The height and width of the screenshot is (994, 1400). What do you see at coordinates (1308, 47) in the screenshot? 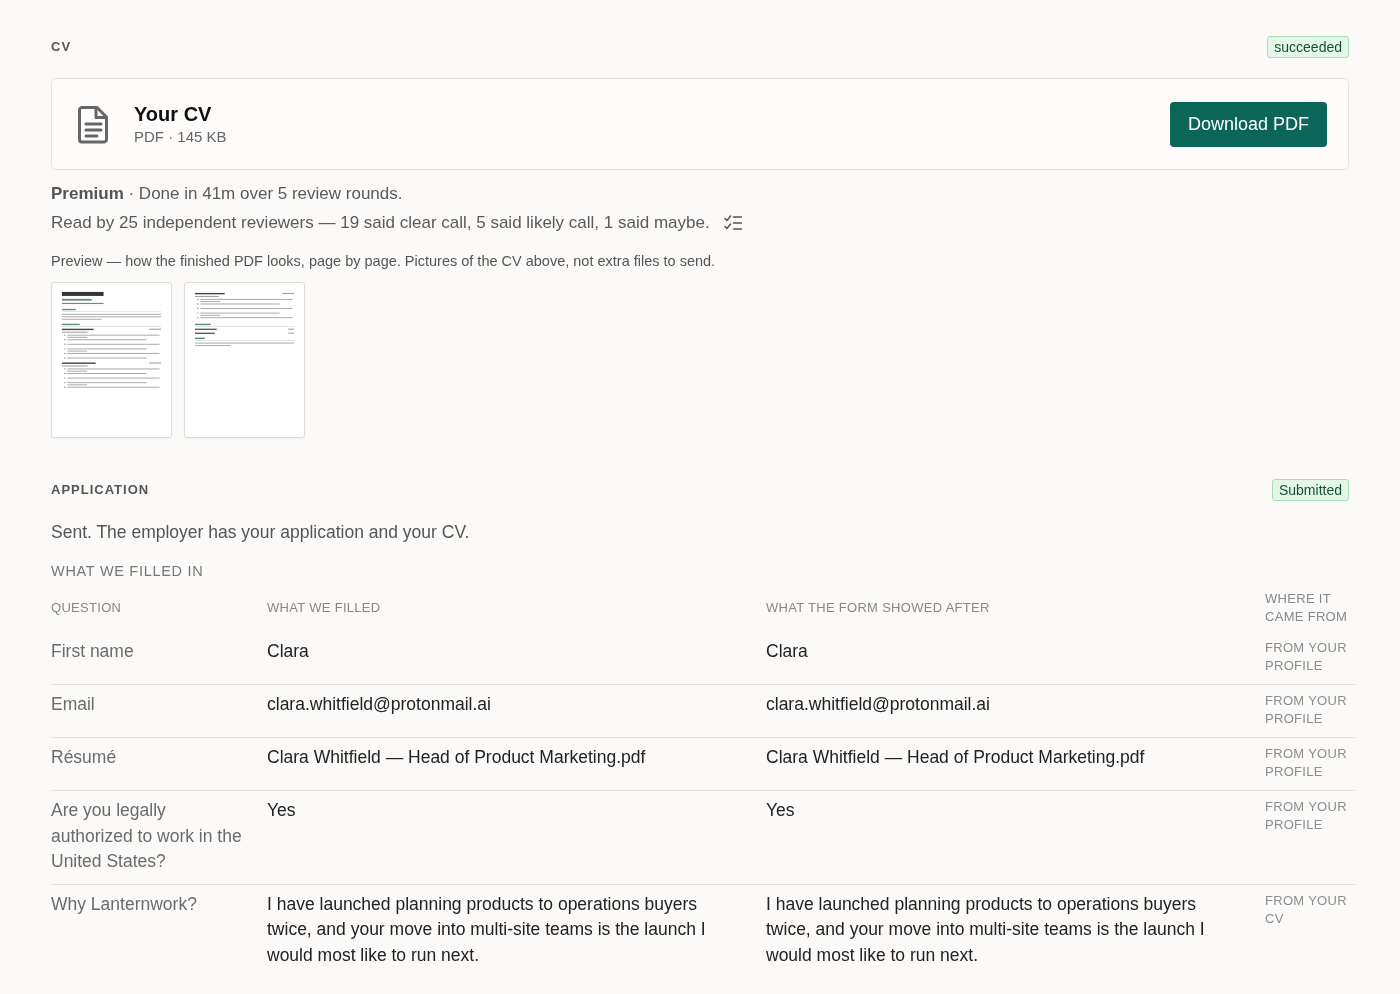
I see `status-badge: succeeded` at bounding box center [1308, 47].